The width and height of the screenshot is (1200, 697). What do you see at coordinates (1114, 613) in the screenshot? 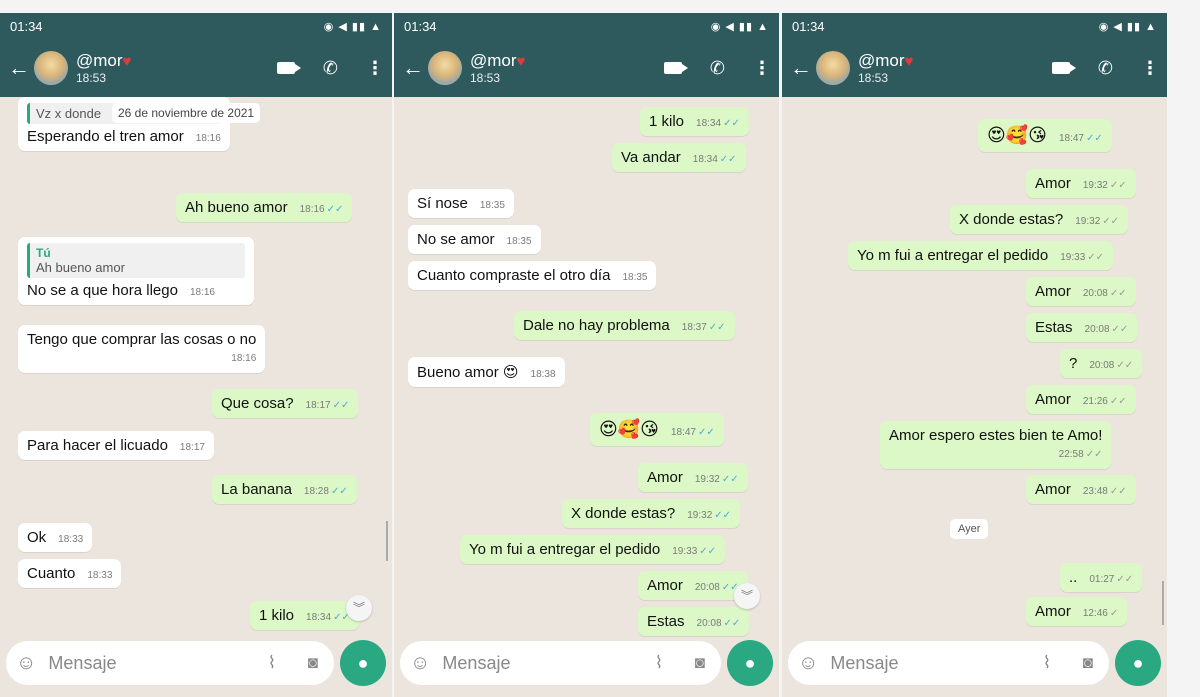
I see `sent-check-icon: ✓` at bounding box center [1114, 613].